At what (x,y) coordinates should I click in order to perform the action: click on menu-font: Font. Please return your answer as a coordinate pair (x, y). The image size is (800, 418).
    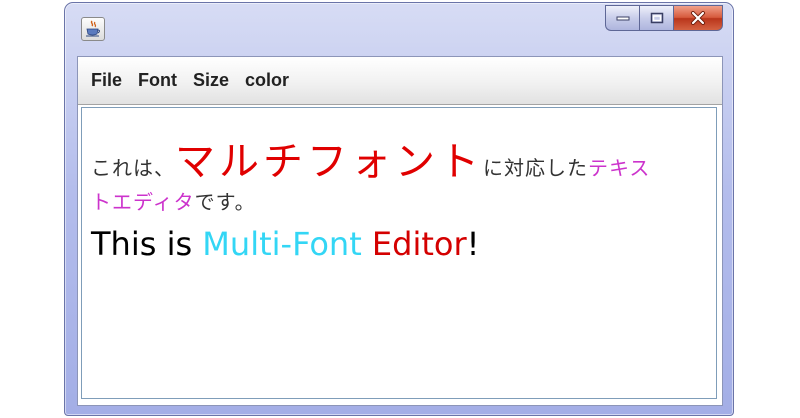
    Looking at the image, I should click on (162, 80).